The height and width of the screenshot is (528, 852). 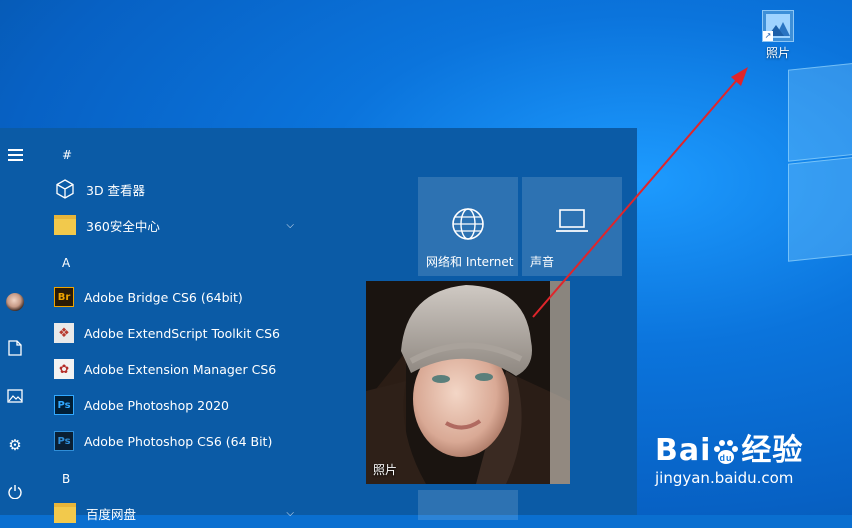 What do you see at coordinates (726, 452) in the screenshot?
I see `baidu-paw-icon: du` at bounding box center [726, 452].